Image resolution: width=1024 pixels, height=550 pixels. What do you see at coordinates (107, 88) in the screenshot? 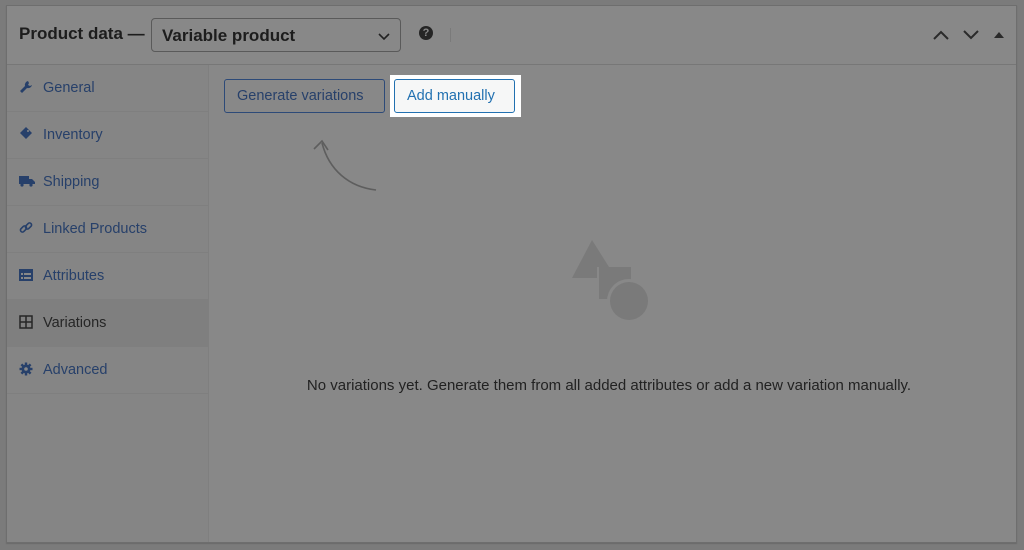
I see `tab-general: General` at bounding box center [107, 88].